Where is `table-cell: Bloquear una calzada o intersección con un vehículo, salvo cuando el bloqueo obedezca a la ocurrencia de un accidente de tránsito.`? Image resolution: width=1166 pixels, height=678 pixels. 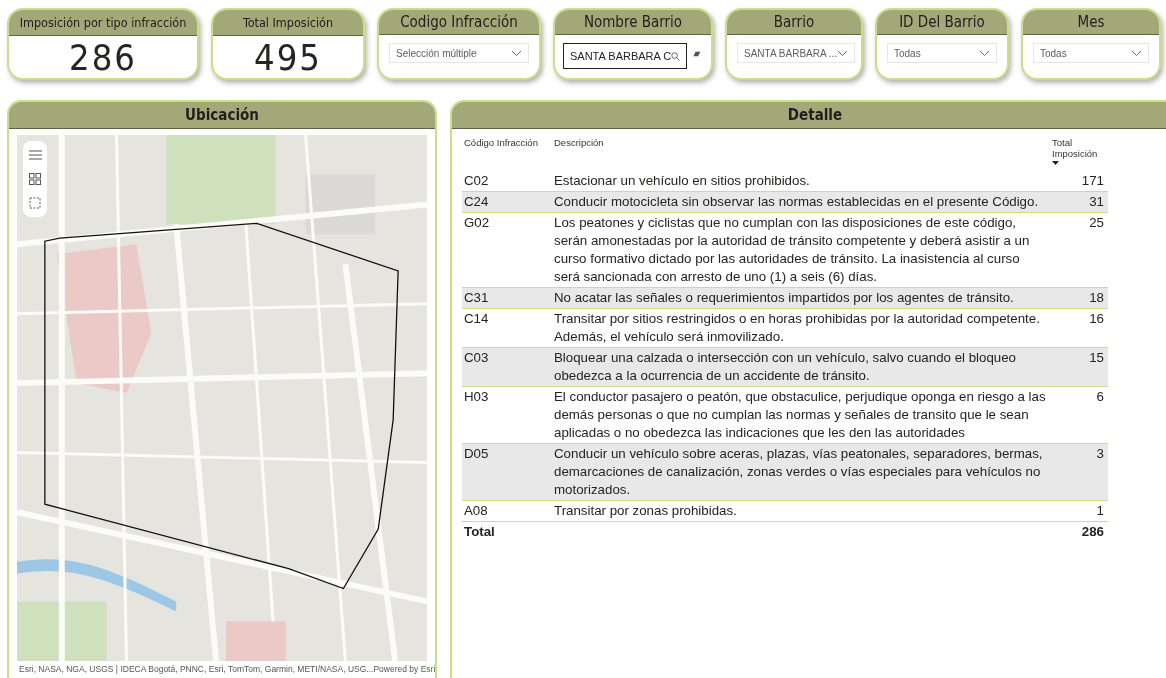
table-cell: Bloquear una calzada o intersección con un vehículo, salvo cuando el bloqueo obedezca a la ocurrencia de un accidente de tránsito. is located at coordinates (801, 367).